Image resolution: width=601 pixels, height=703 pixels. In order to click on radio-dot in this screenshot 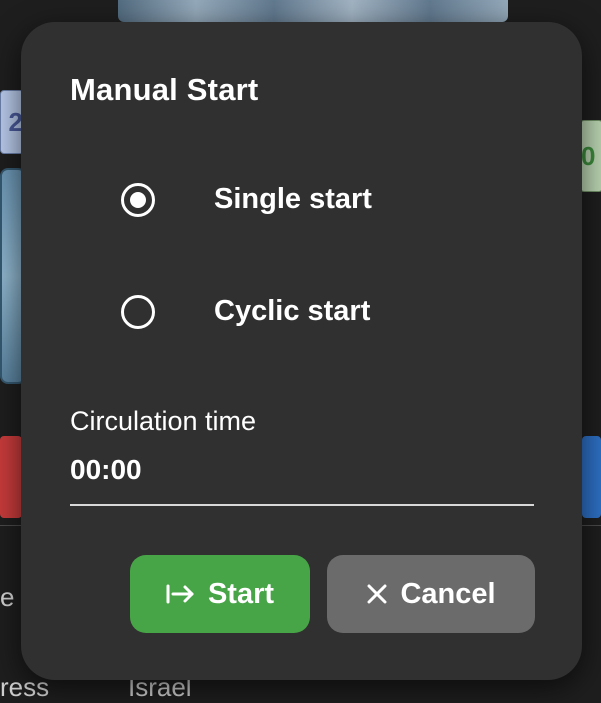, I will do `click(138, 200)`.